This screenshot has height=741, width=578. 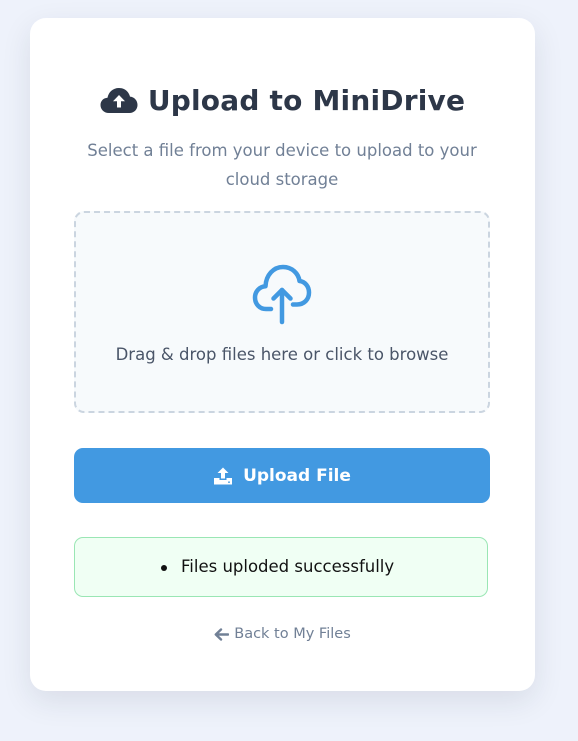 I want to click on upload-button-label: Upload File, so click(x=297, y=475).